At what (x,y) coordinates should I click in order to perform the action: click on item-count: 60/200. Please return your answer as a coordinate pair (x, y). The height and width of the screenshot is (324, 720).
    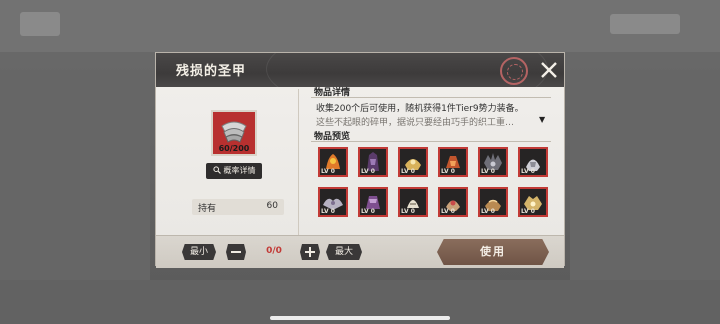
    Looking at the image, I should click on (234, 148).